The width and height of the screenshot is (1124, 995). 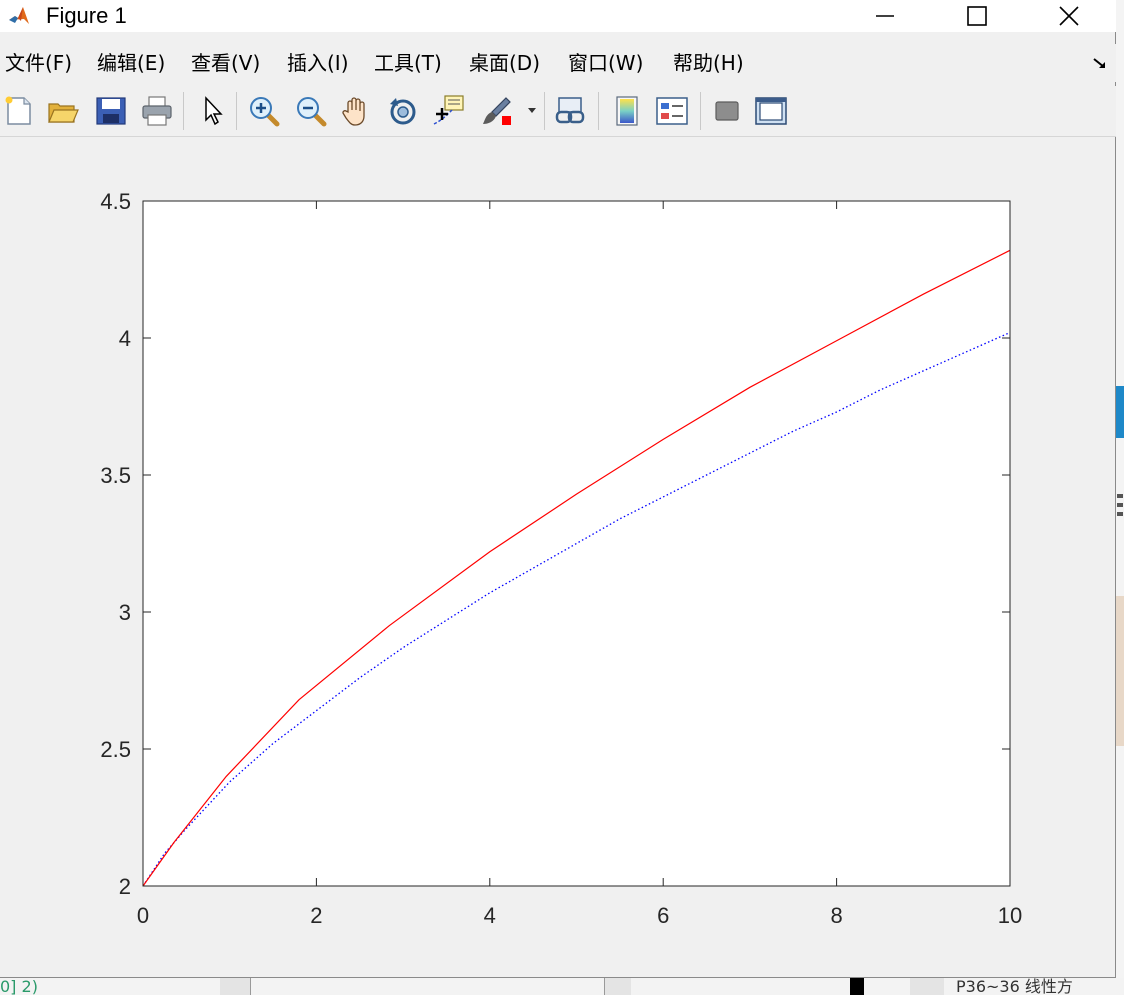 I want to click on x-tick-label: 0, so click(x=143, y=915).